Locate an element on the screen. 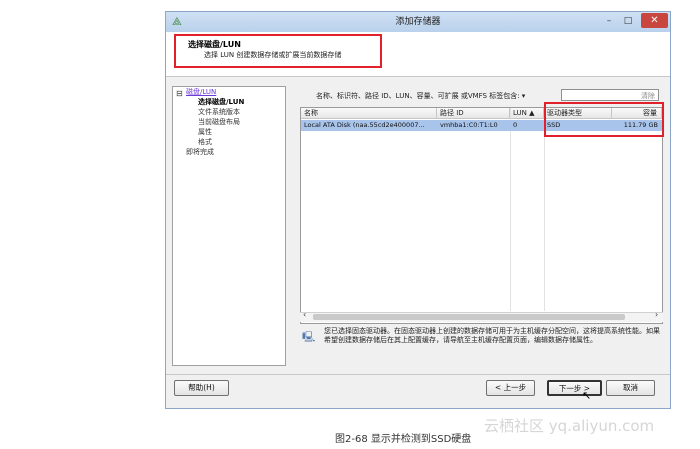  scroll-left-icon: ‹ is located at coordinates (304, 314).